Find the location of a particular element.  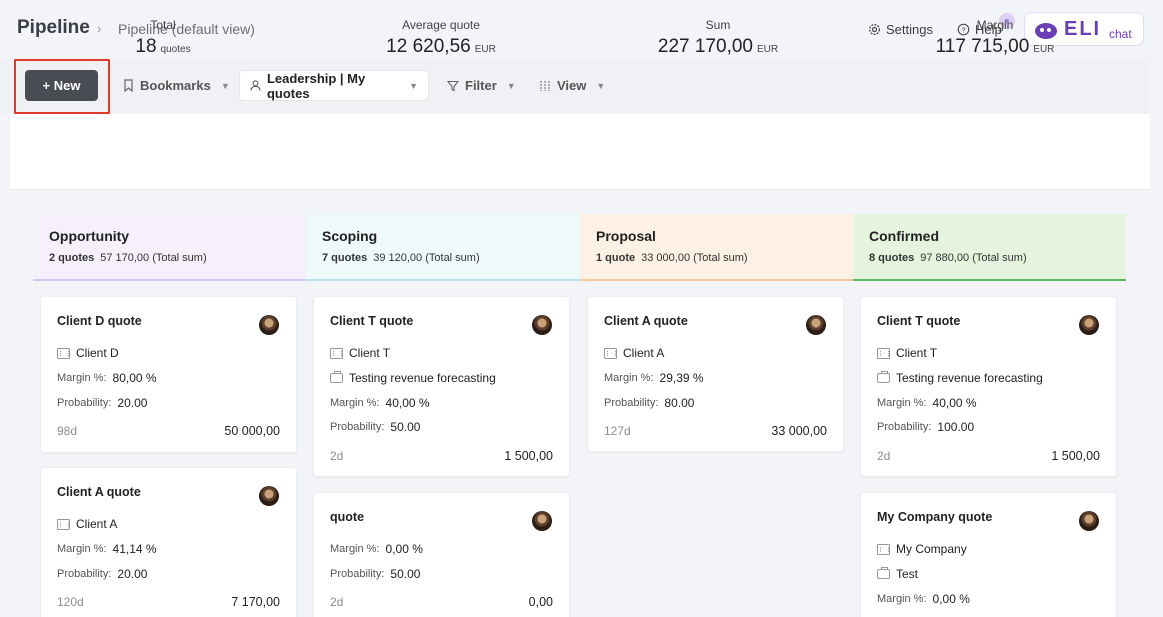

bookmarks-dropdown: Bookmarks ▼ is located at coordinates (176, 85).